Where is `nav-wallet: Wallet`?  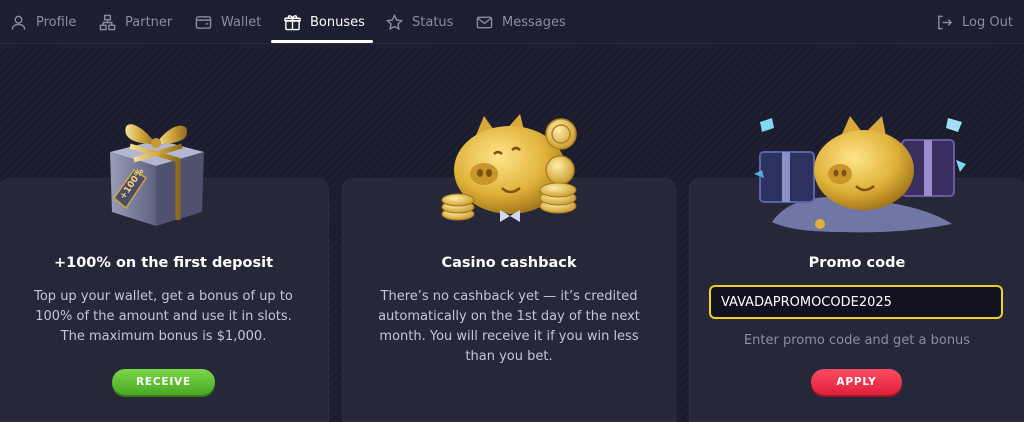
nav-wallet: Wallet is located at coordinates (228, 22).